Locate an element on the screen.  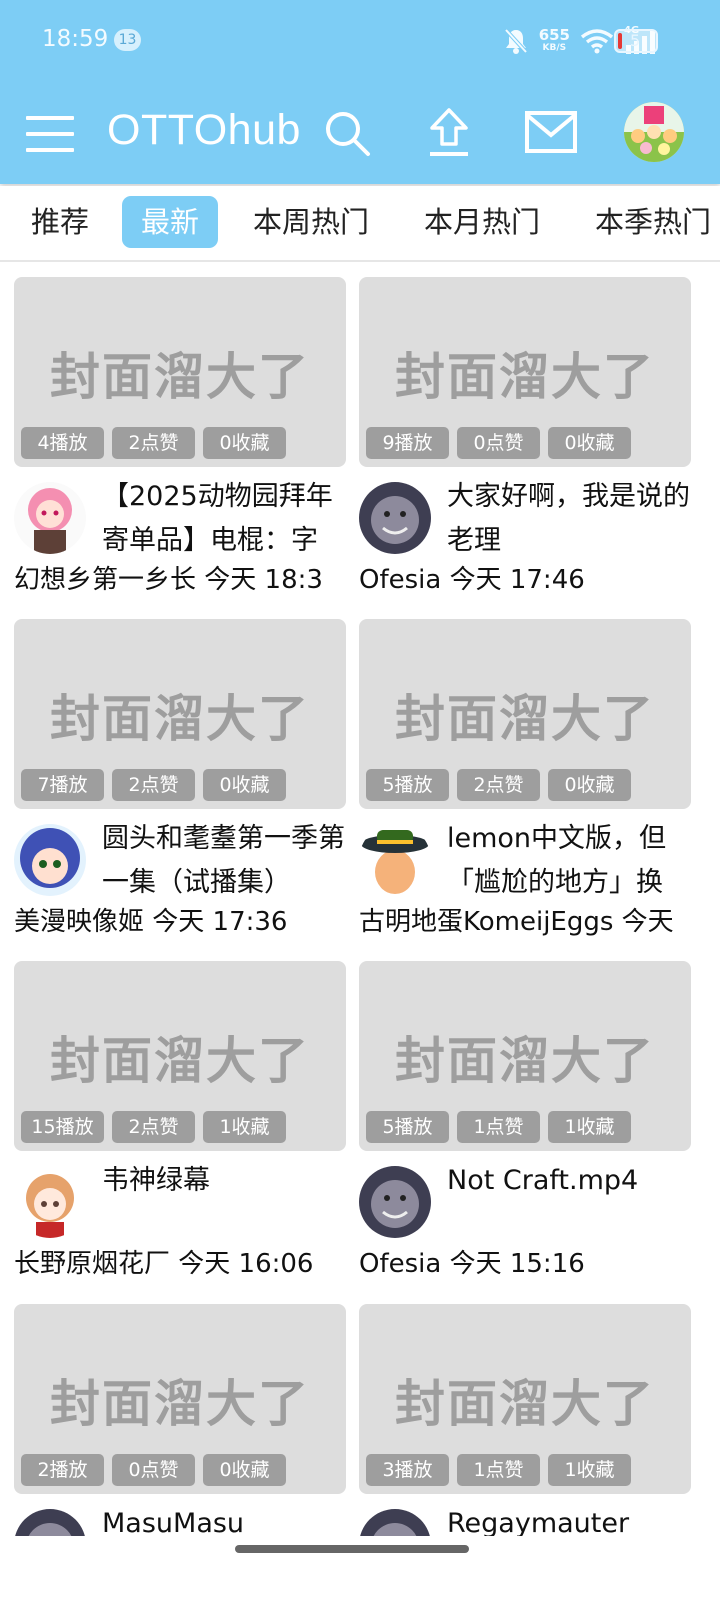
user-avatar is located at coordinates (654, 132).